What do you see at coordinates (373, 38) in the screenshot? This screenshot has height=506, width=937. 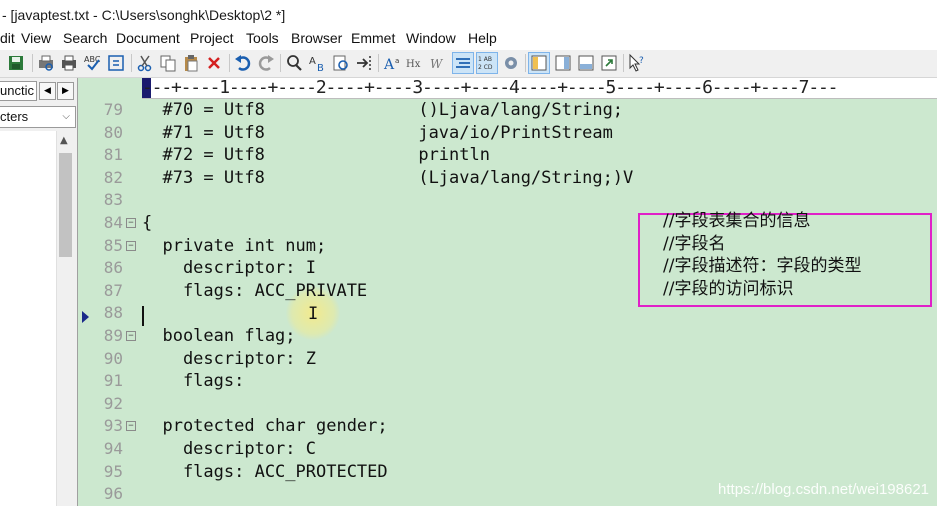 I see `menu-emmet: Emmet` at bounding box center [373, 38].